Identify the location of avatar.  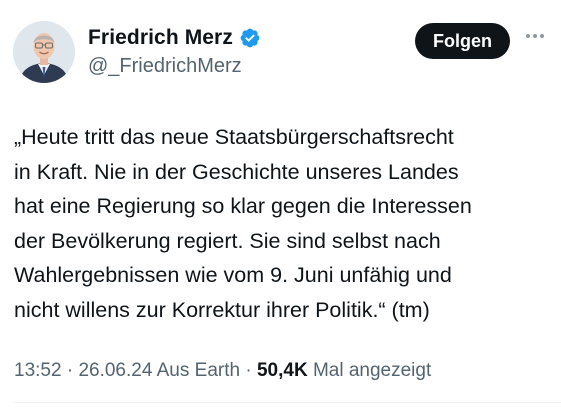
(44, 52).